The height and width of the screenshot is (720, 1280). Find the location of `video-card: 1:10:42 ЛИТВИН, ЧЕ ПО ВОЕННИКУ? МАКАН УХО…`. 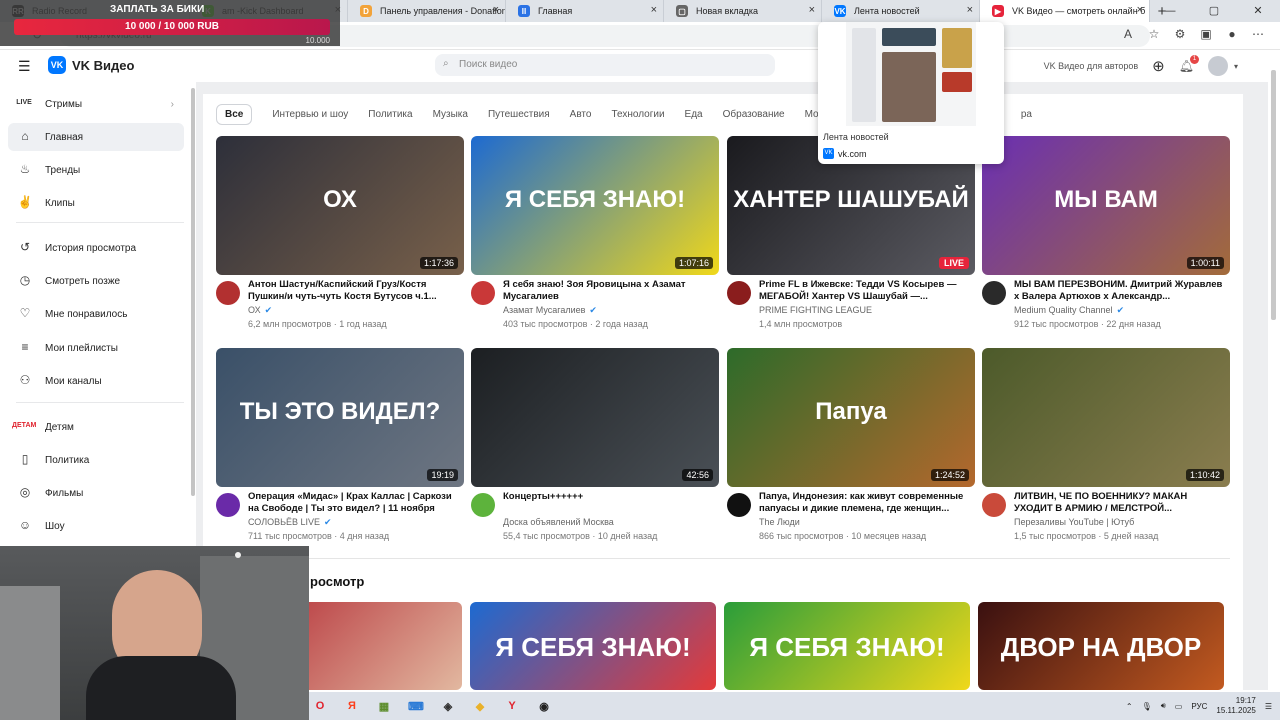

video-card: 1:10:42 ЛИТВИН, ЧЕ ПО ВОЕННИКУ? МАКАН УХО… is located at coordinates (1106, 447).